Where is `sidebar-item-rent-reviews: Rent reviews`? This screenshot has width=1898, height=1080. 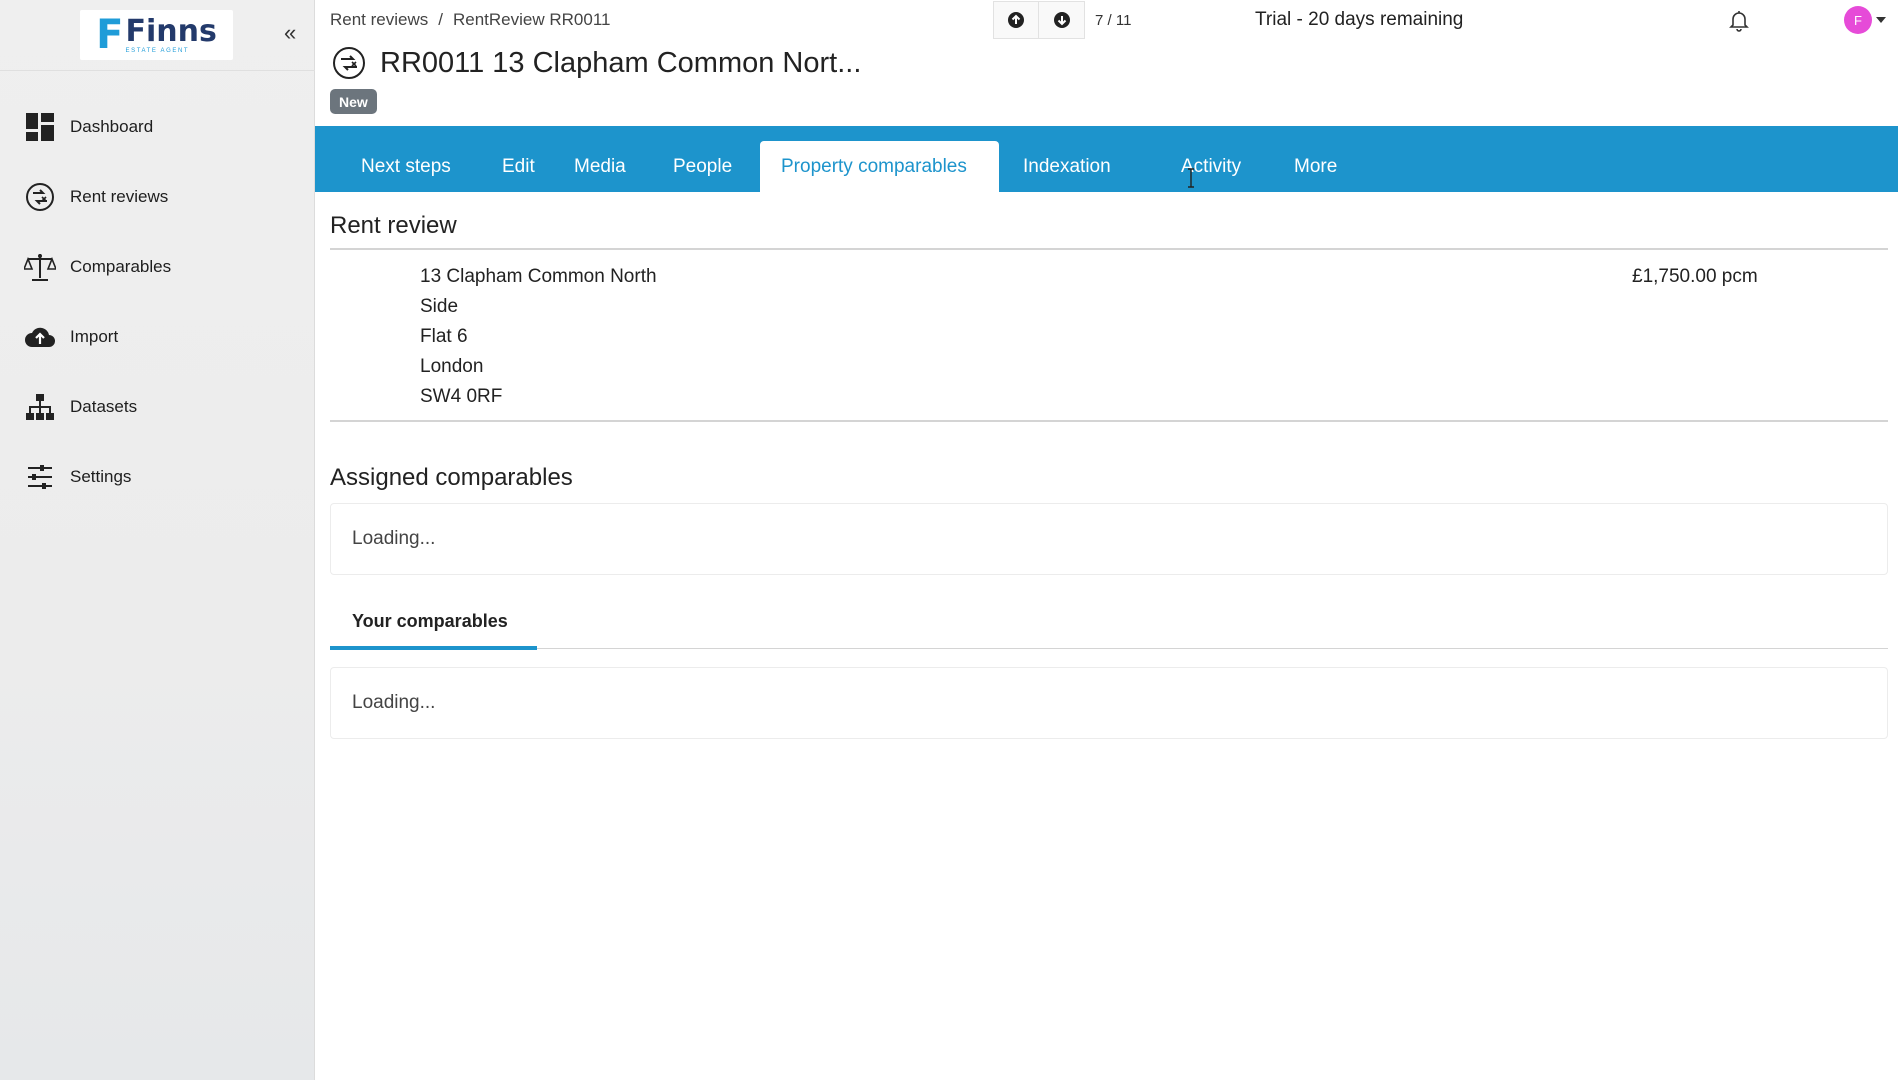 sidebar-item-rent-reviews: Rent reviews is located at coordinates (157, 197).